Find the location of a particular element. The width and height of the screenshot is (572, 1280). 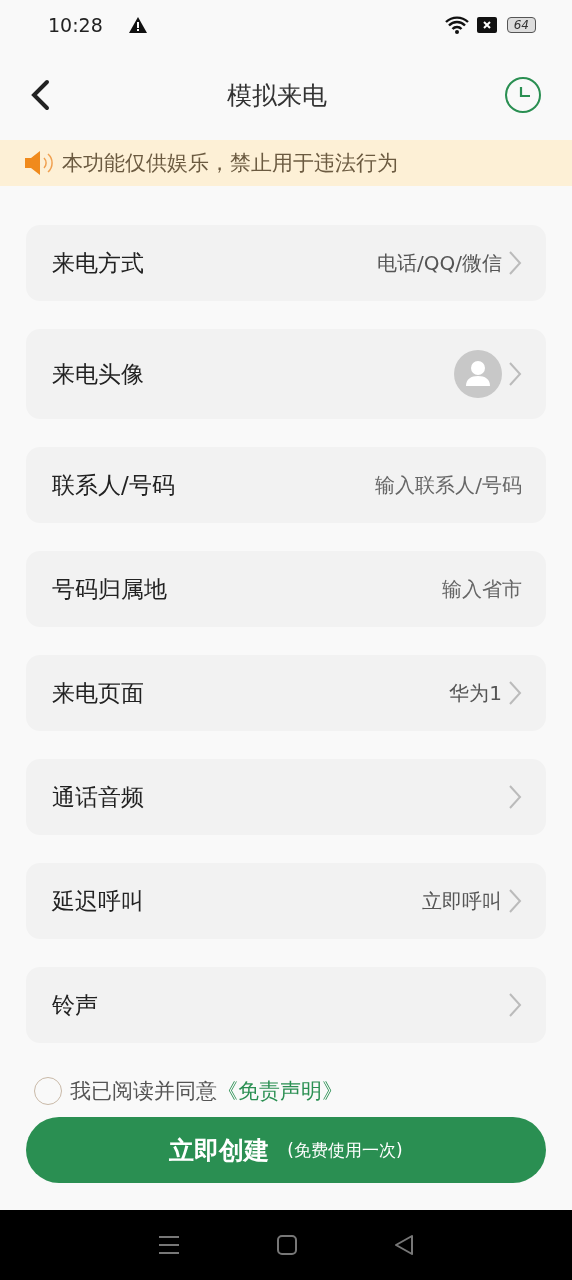

menu-icon is located at coordinates (169, 1245).